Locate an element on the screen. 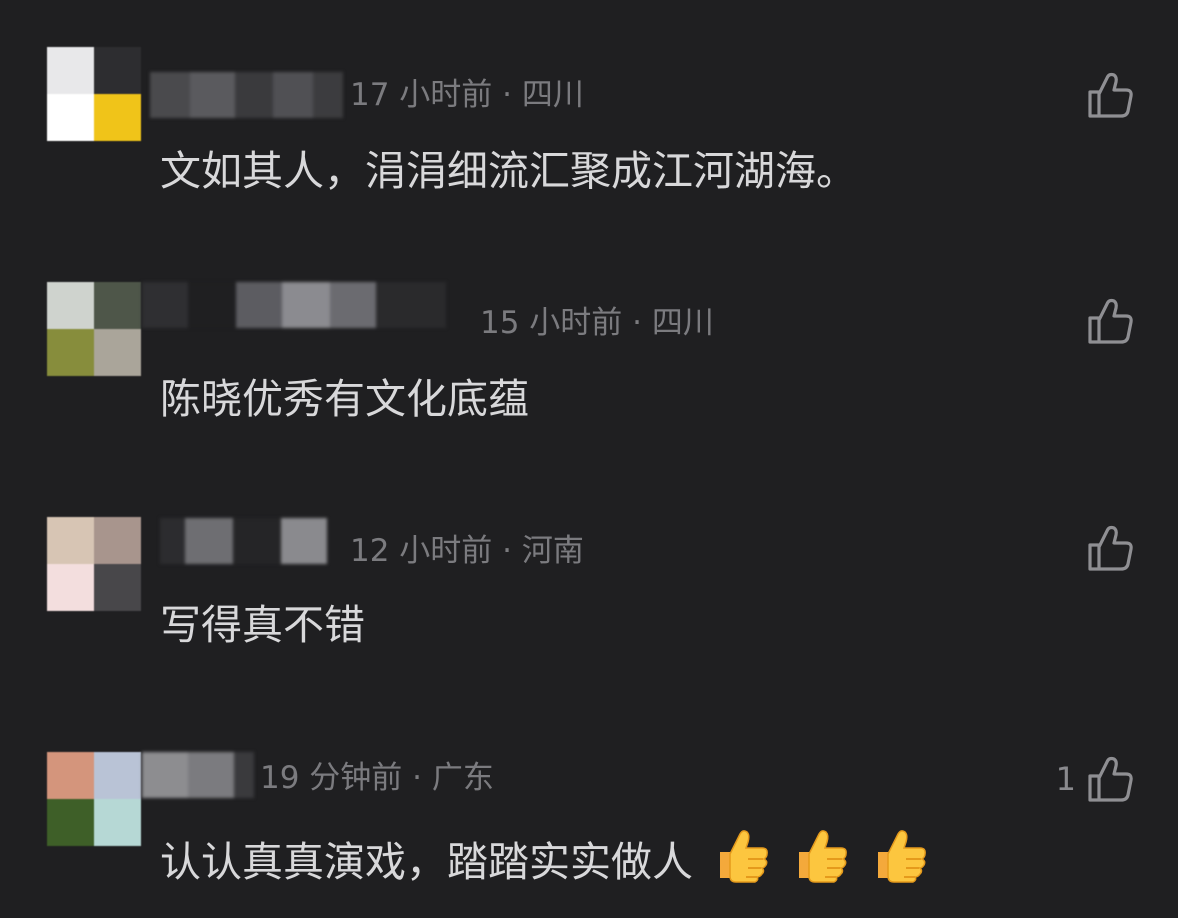 The image size is (1178, 918). comment-text: 认认真真演戏，踏踏实实做人 is located at coordinates (545, 857).